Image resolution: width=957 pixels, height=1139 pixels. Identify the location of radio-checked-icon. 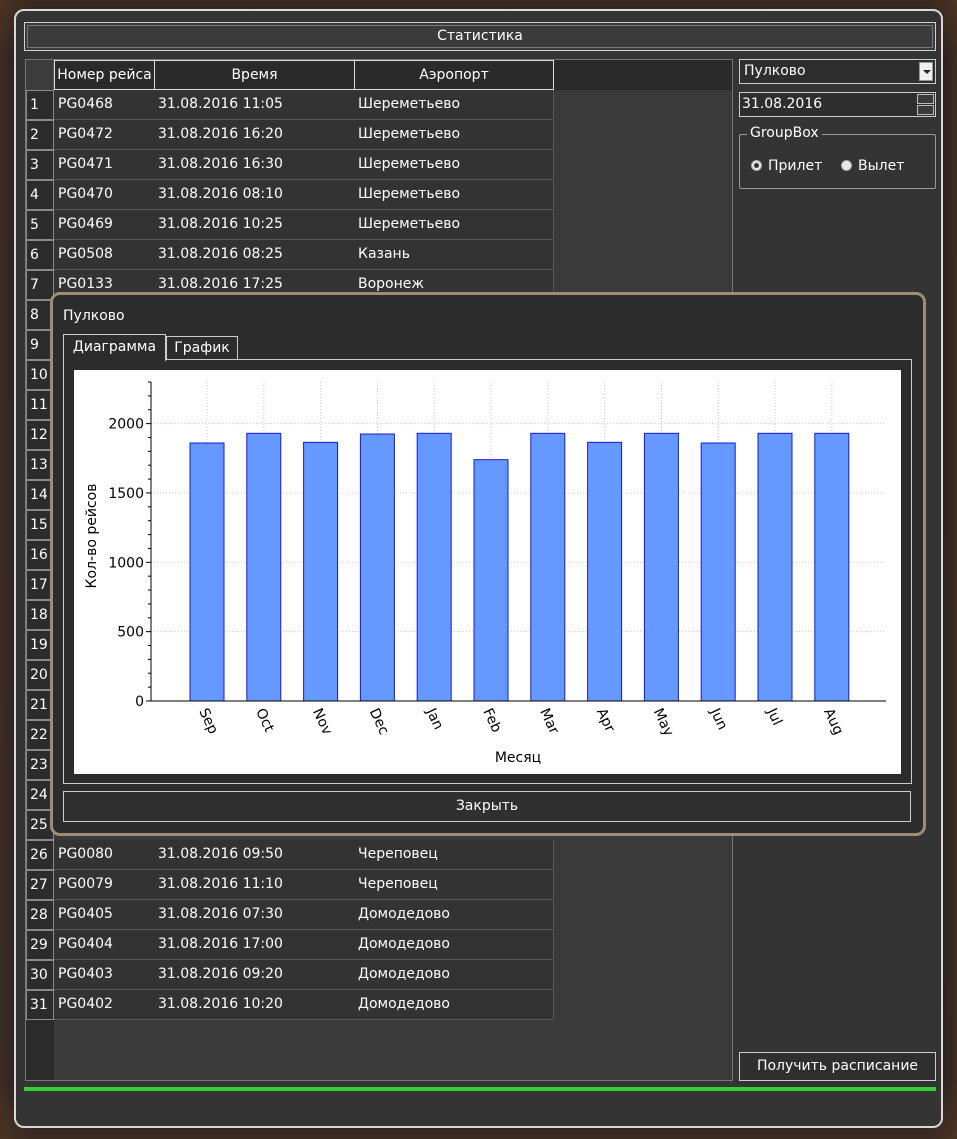
(756, 165).